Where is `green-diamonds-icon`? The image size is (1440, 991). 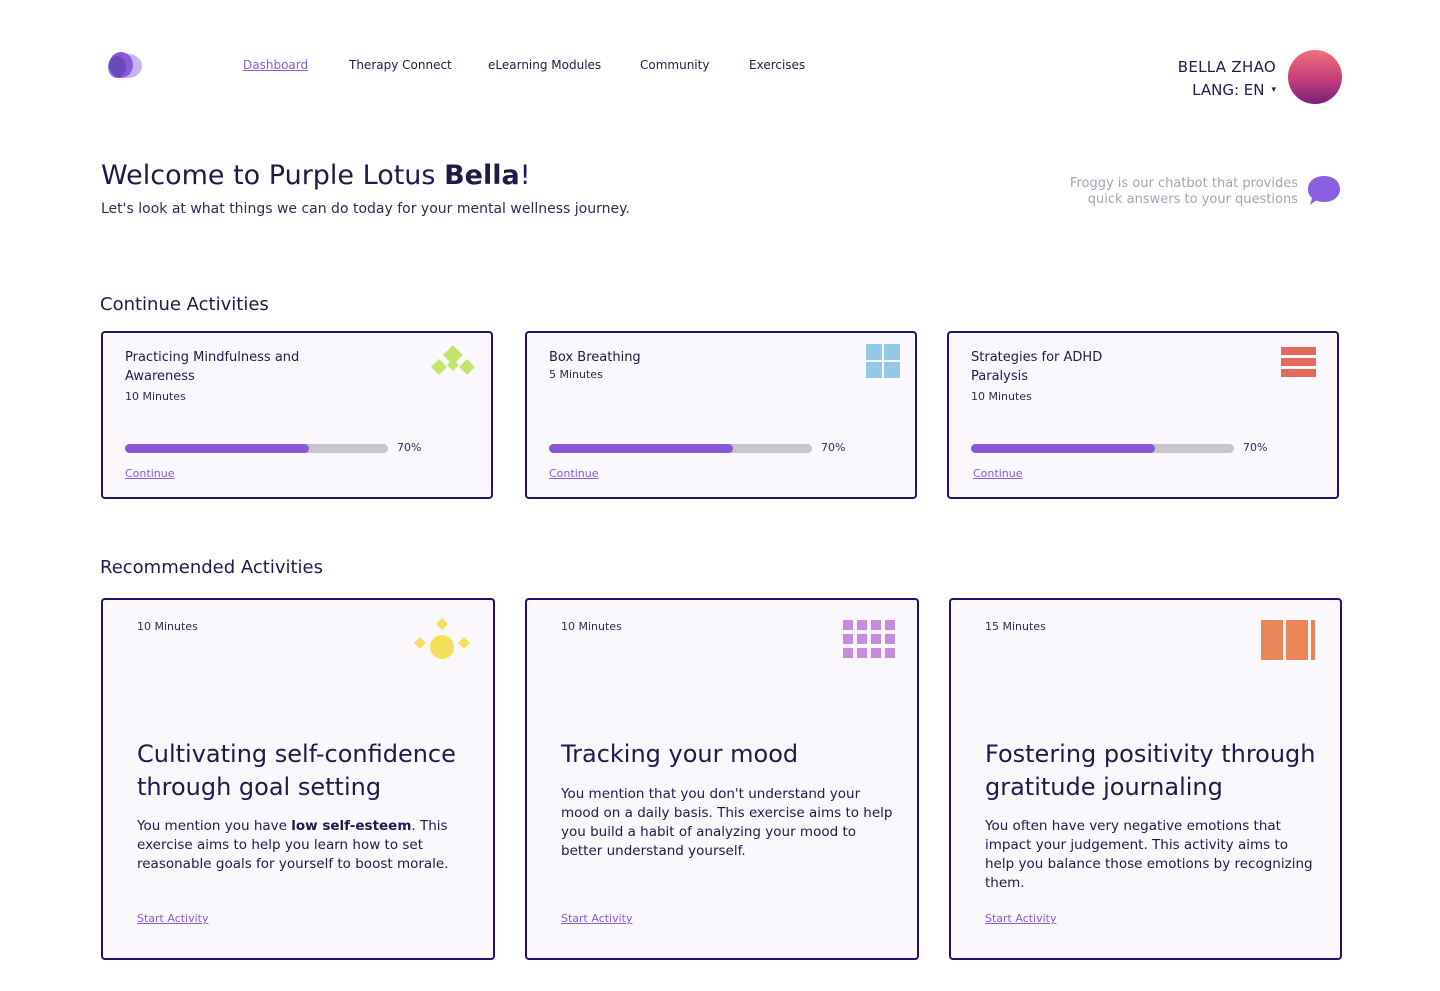
green-diamonds-icon is located at coordinates (453, 360).